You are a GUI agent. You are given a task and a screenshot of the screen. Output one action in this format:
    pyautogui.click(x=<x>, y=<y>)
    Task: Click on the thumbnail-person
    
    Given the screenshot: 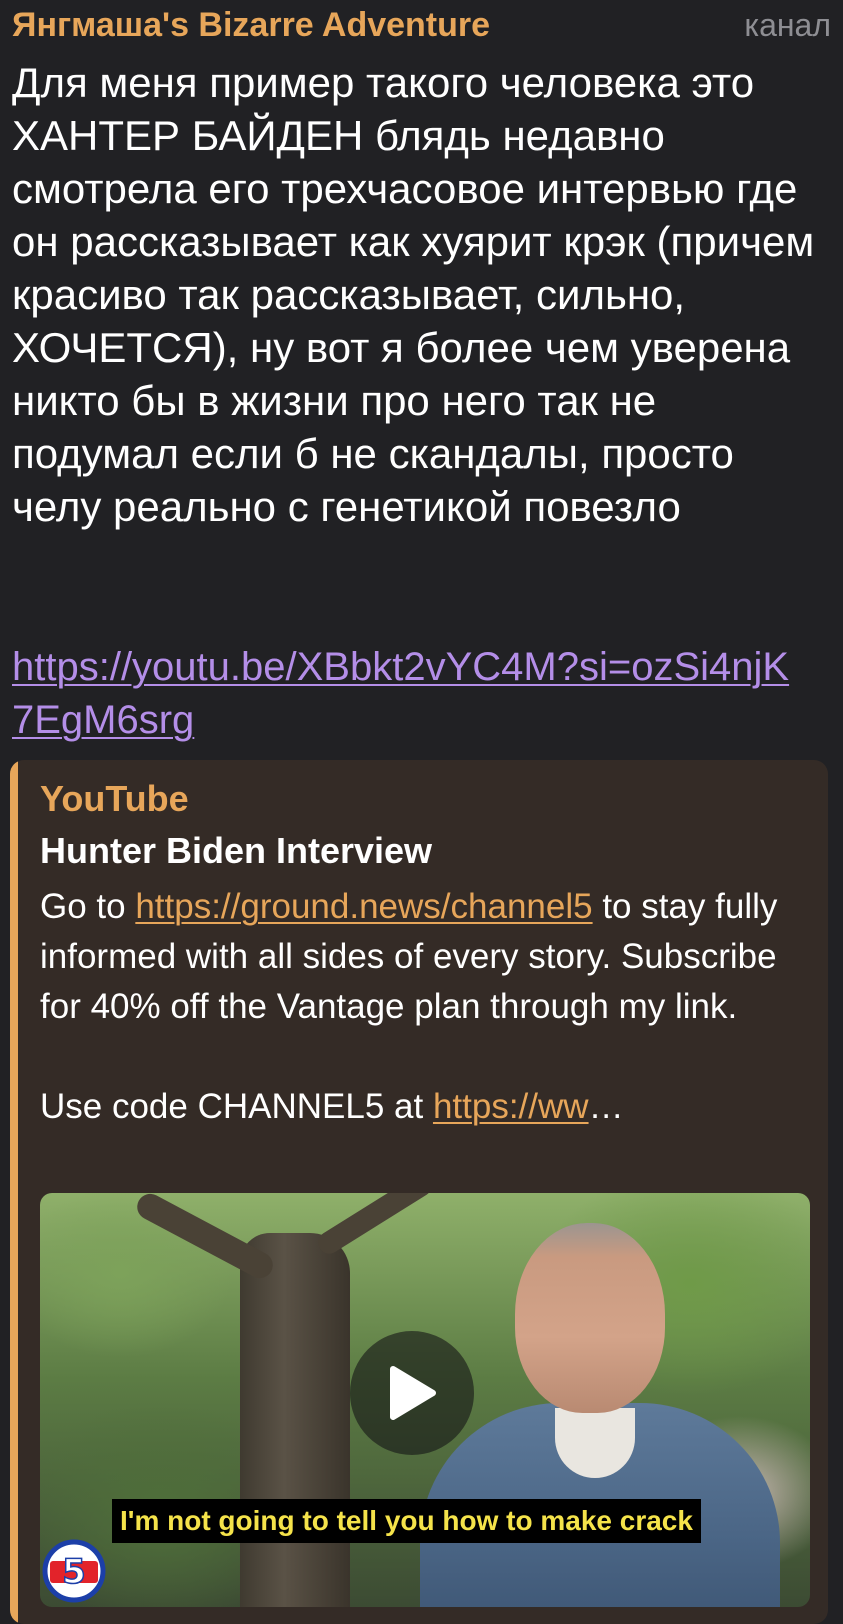 What is the action you would take?
    pyautogui.click(x=600, y=1405)
    